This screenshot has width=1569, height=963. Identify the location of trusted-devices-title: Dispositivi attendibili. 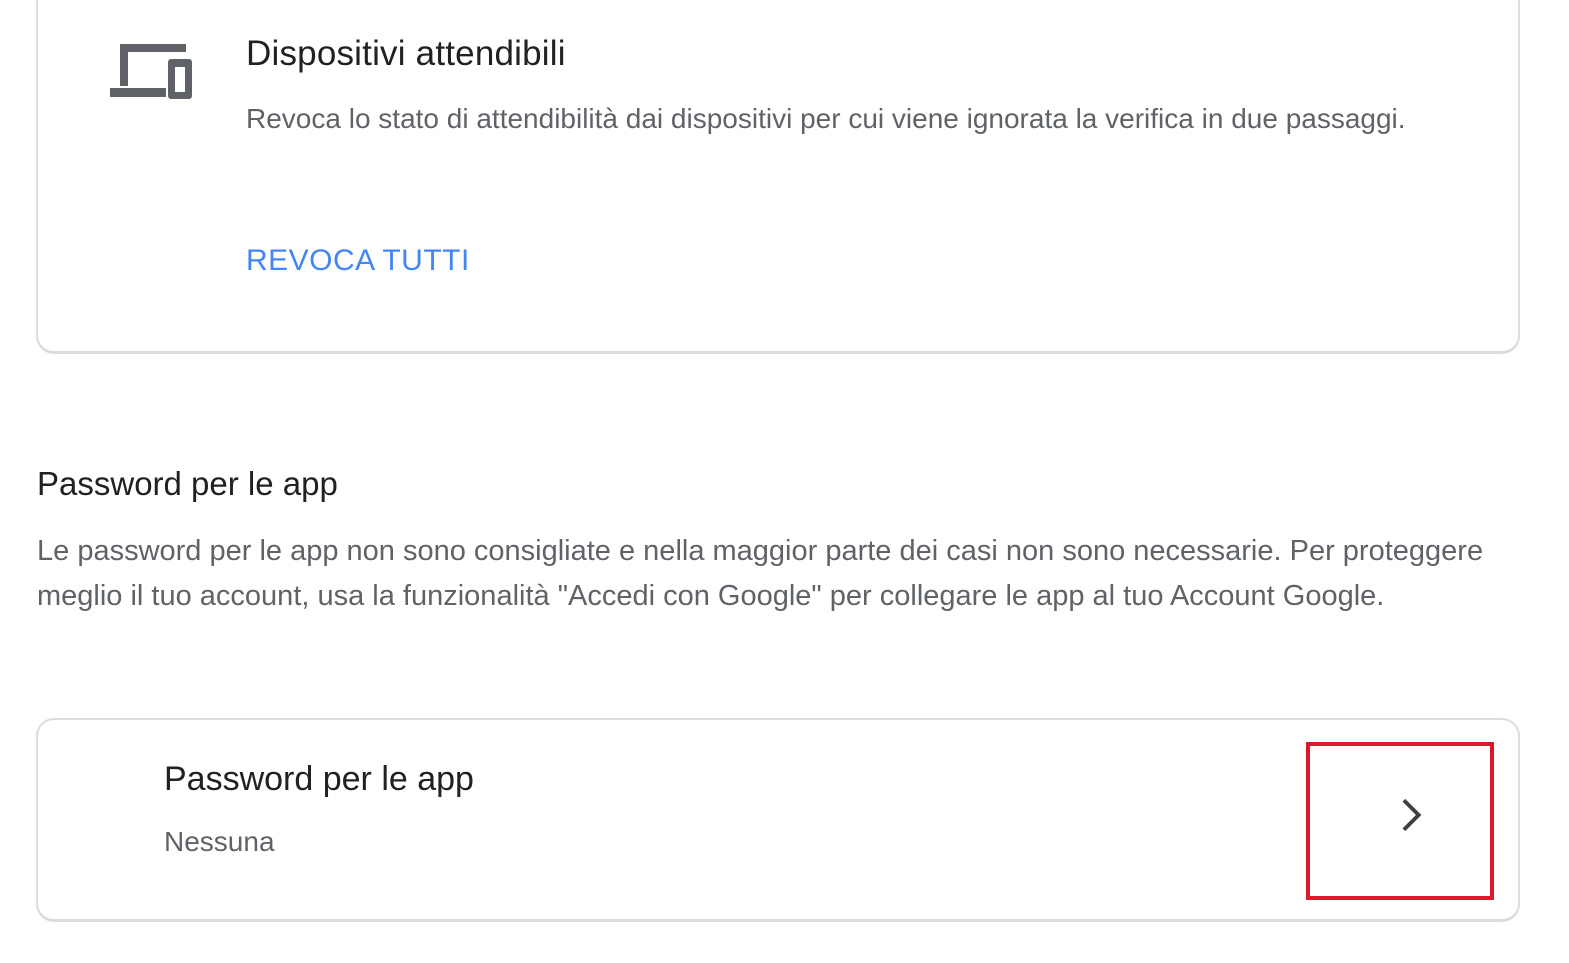
(406, 53).